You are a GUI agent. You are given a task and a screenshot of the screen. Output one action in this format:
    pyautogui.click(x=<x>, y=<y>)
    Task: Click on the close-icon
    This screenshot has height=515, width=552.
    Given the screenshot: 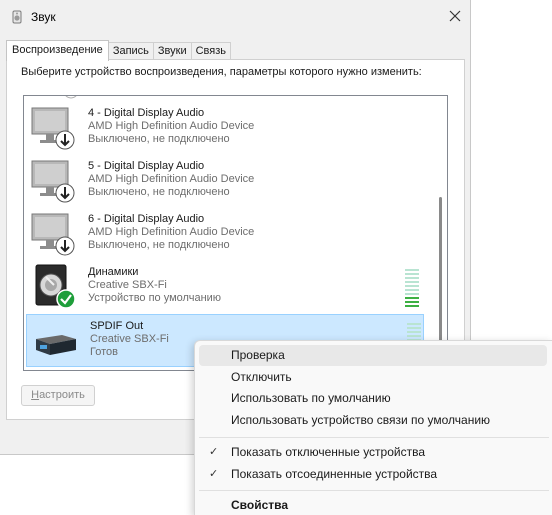 What is the action you would take?
    pyautogui.click(x=455, y=16)
    